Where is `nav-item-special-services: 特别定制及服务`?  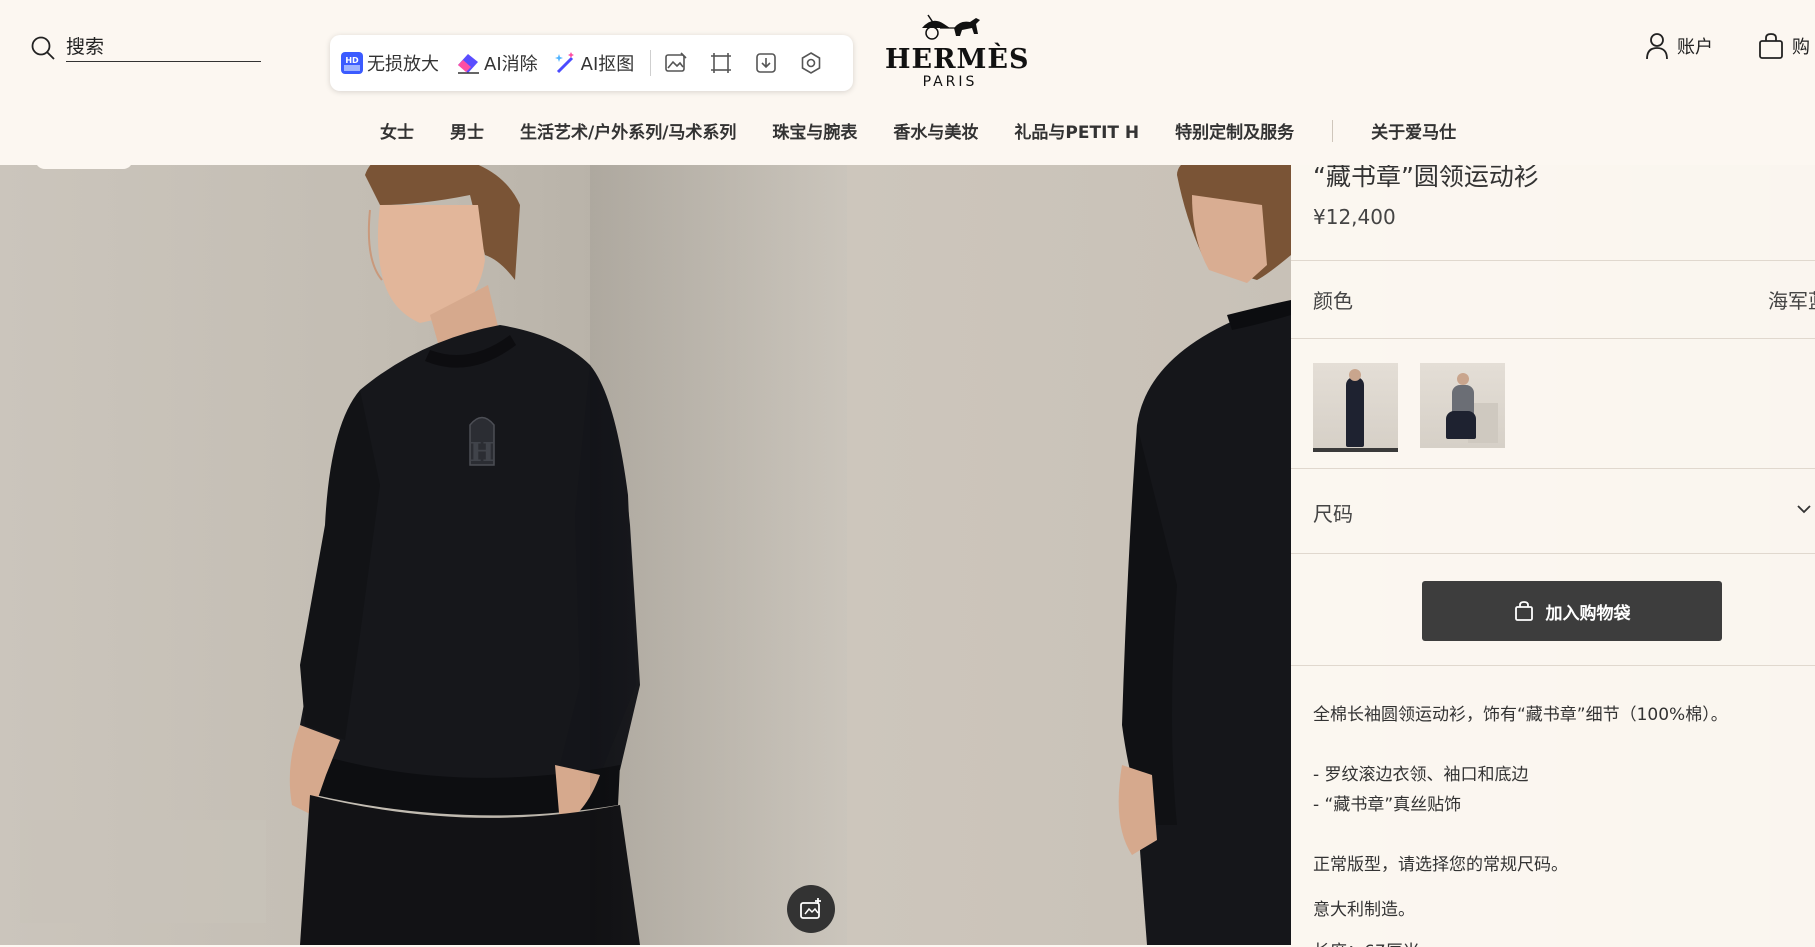 nav-item-special-services: 特别定制及服务 is located at coordinates (1234, 130).